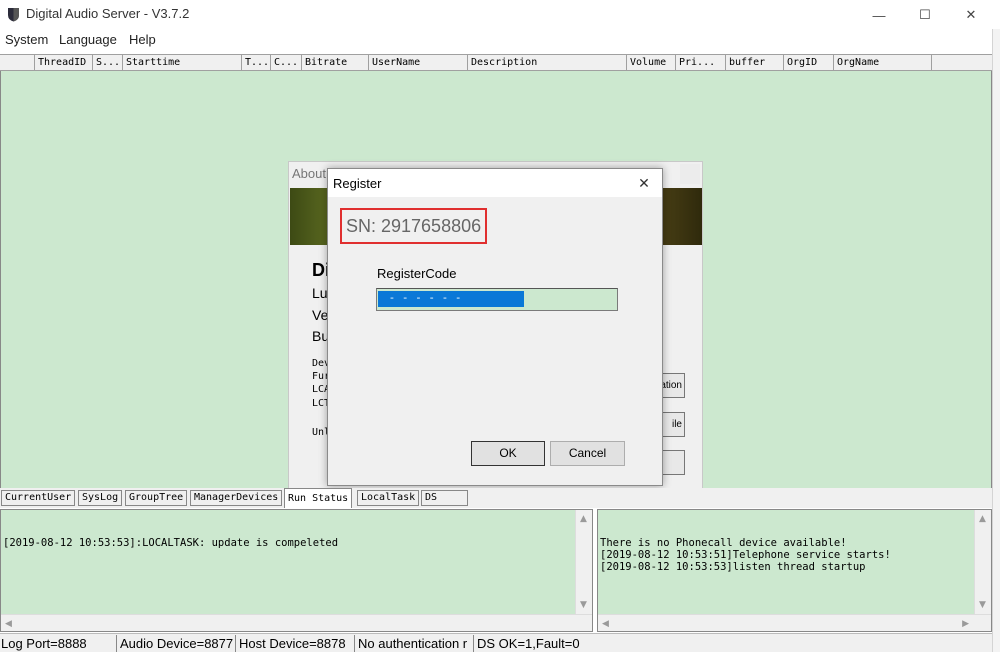  I want to click on minimize-button: —, so click(879, 15).